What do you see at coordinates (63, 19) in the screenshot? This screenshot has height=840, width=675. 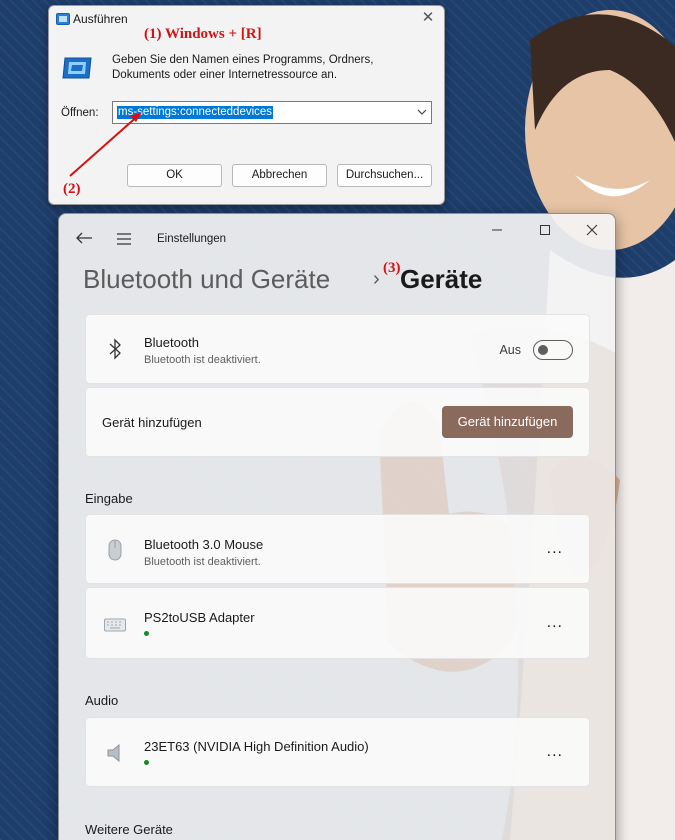 I see `run-app-icon` at bounding box center [63, 19].